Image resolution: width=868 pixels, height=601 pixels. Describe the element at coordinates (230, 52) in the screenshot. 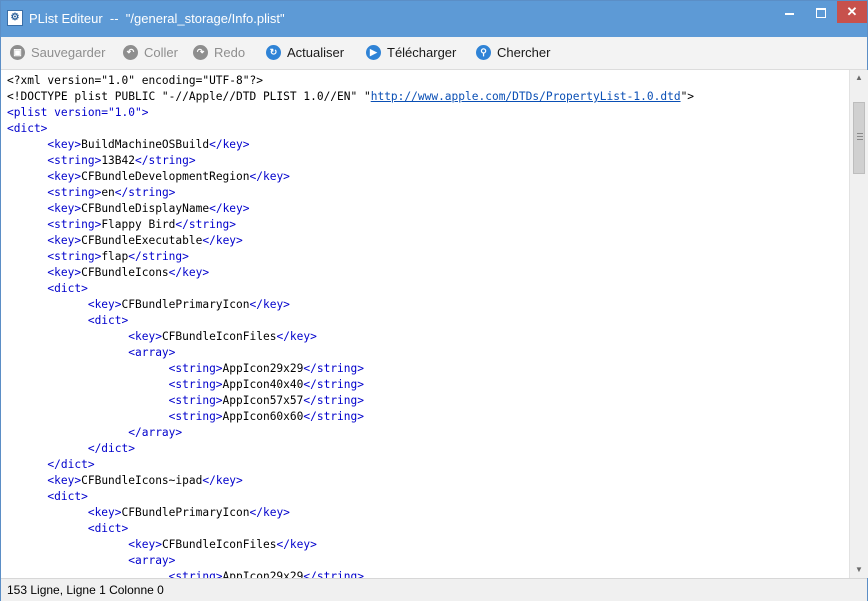

I see `redo-button-label: Redo` at that location.